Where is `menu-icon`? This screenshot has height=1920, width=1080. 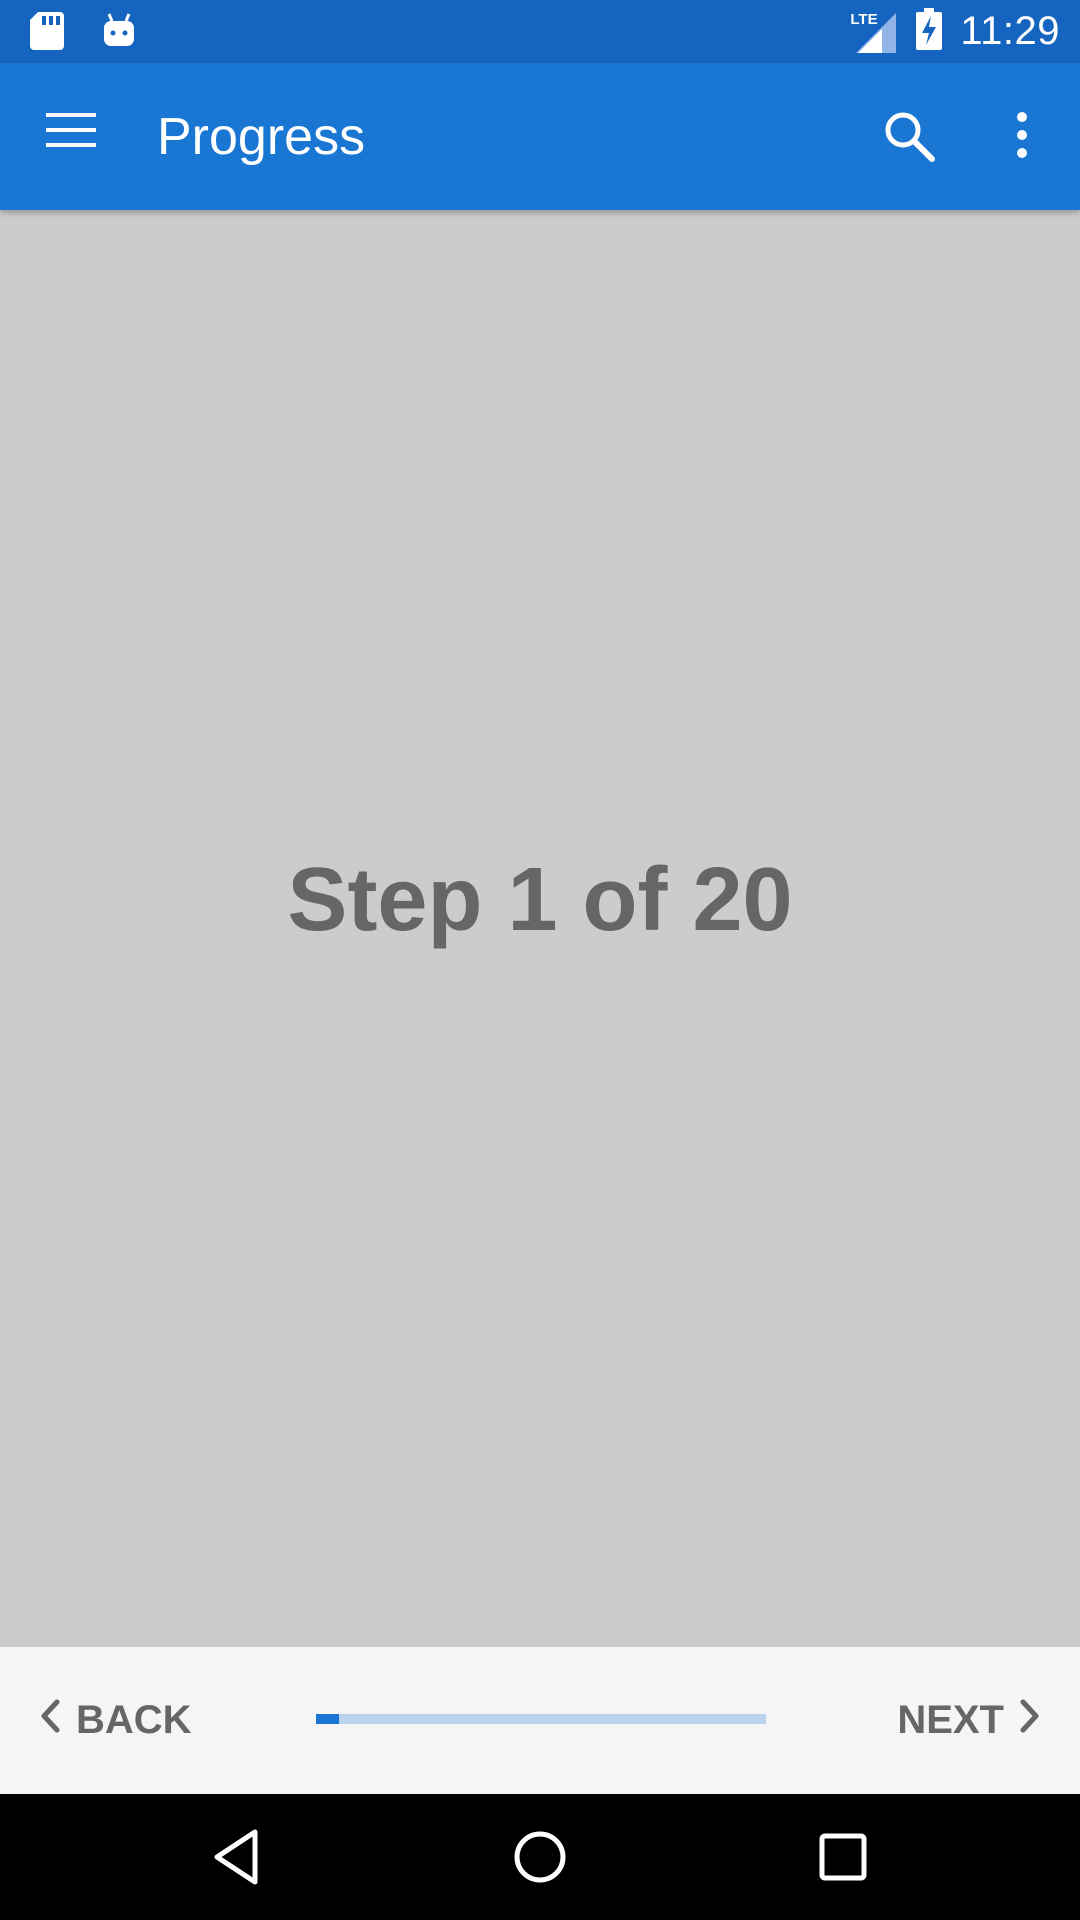 menu-icon is located at coordinates (71, 133).